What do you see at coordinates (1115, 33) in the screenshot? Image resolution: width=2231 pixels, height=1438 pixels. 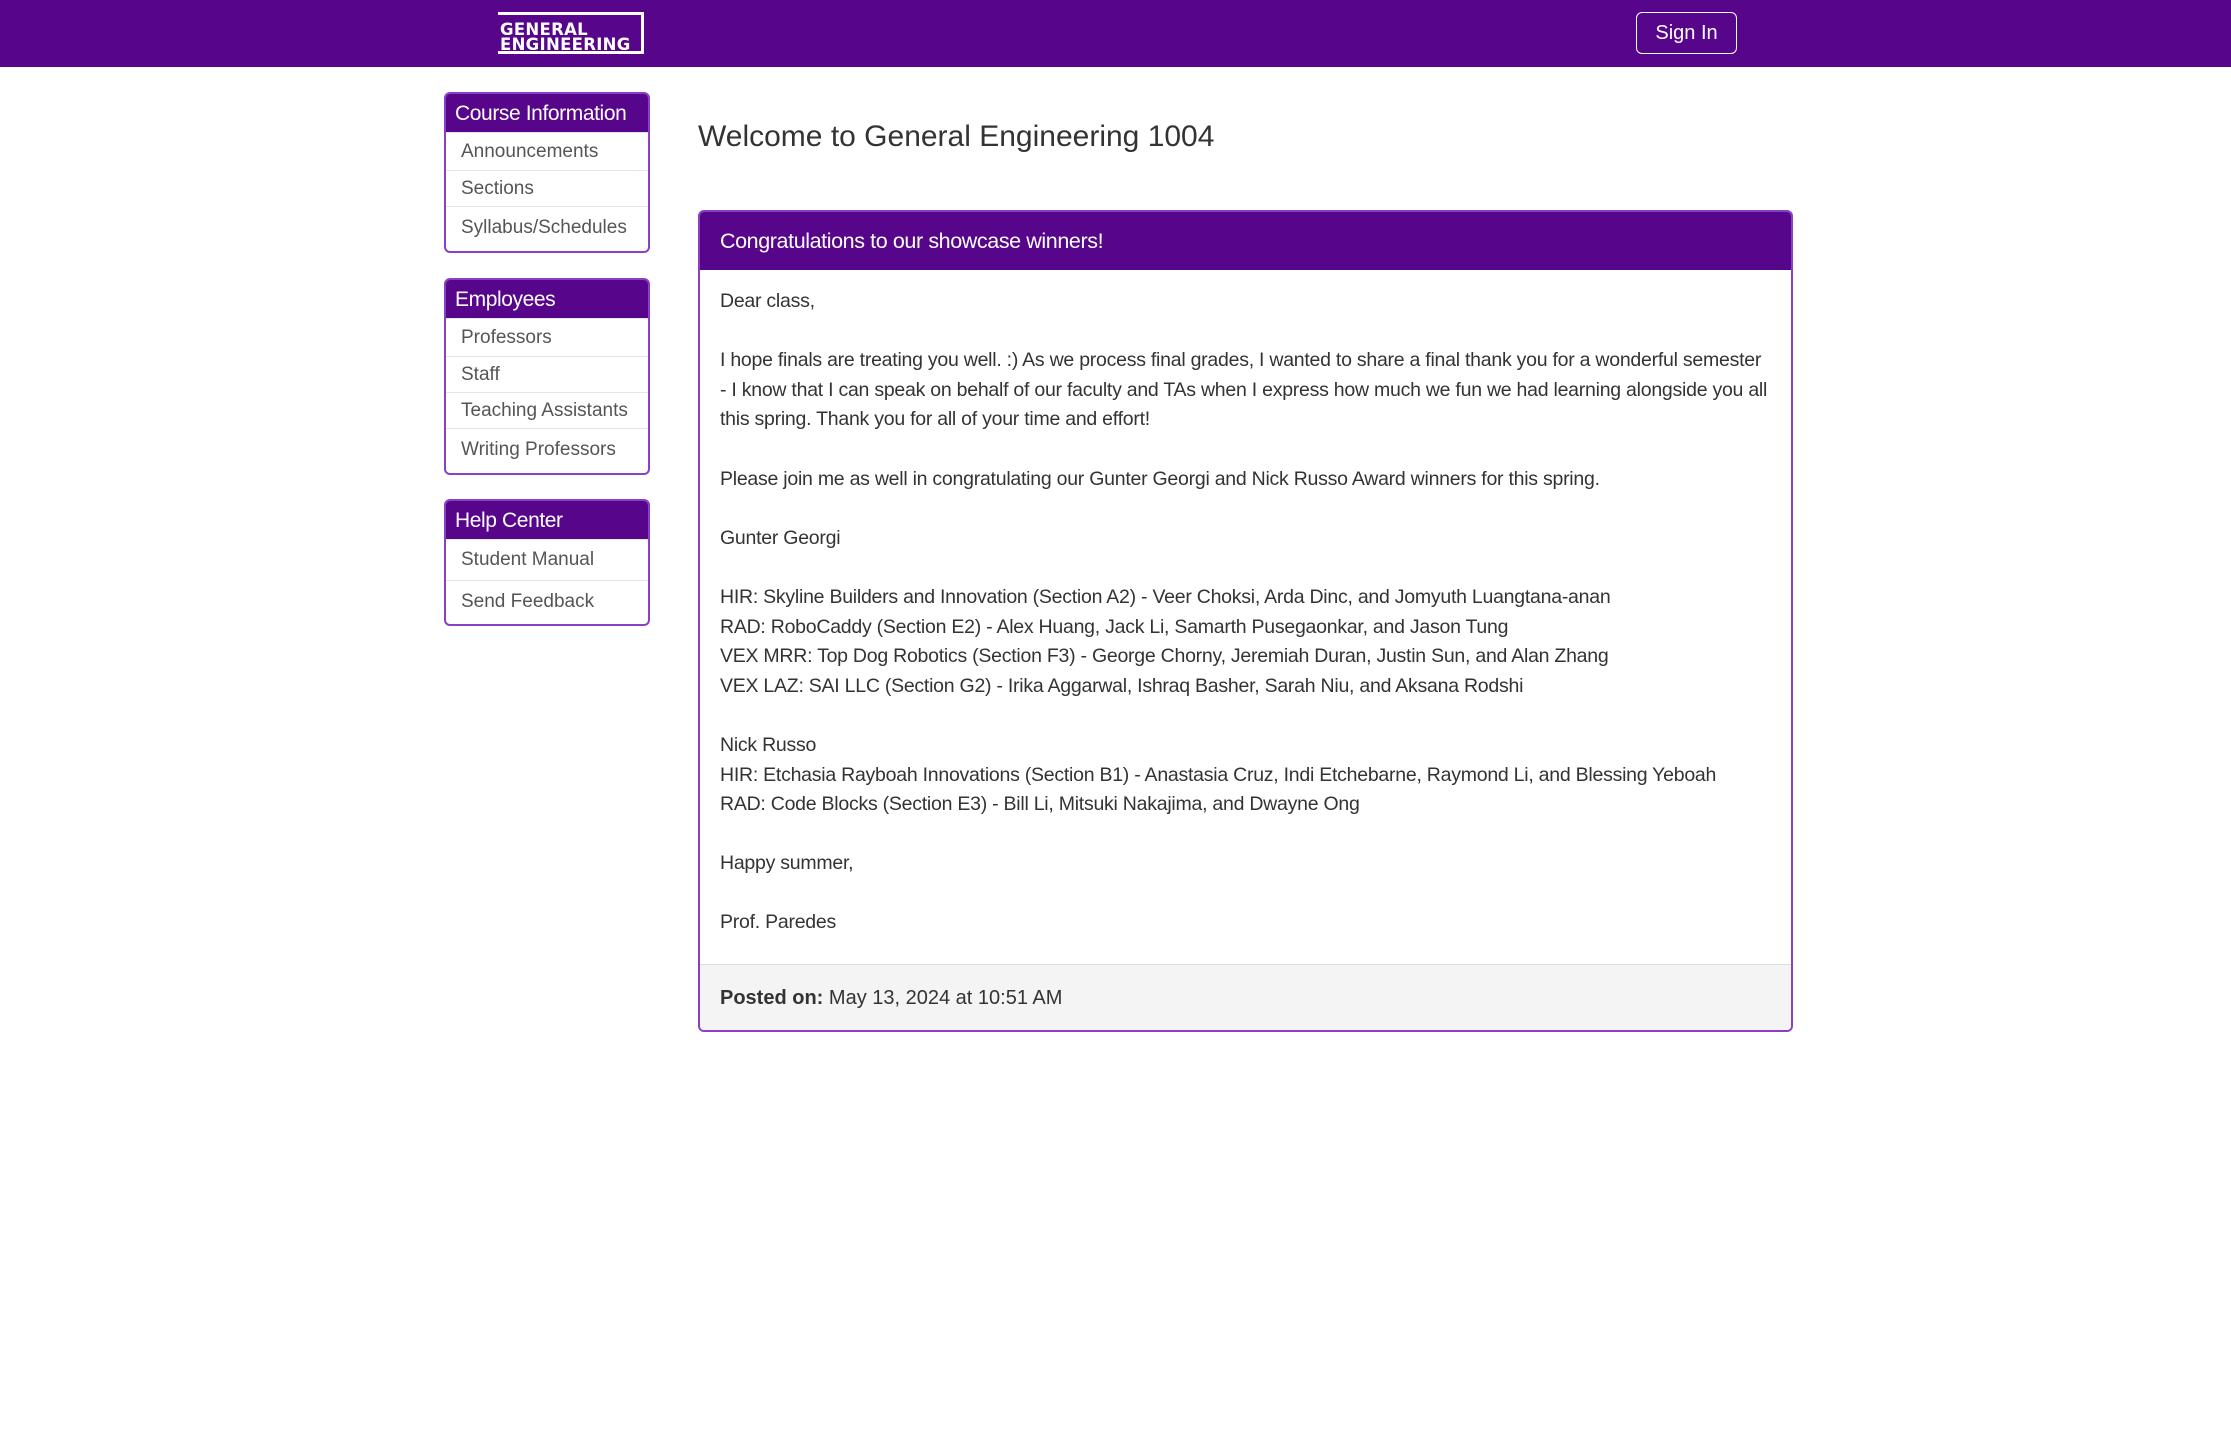 I see `top-navbar: GENERAL ENGINEERING Sign In` at bounding box center [1115, 33].